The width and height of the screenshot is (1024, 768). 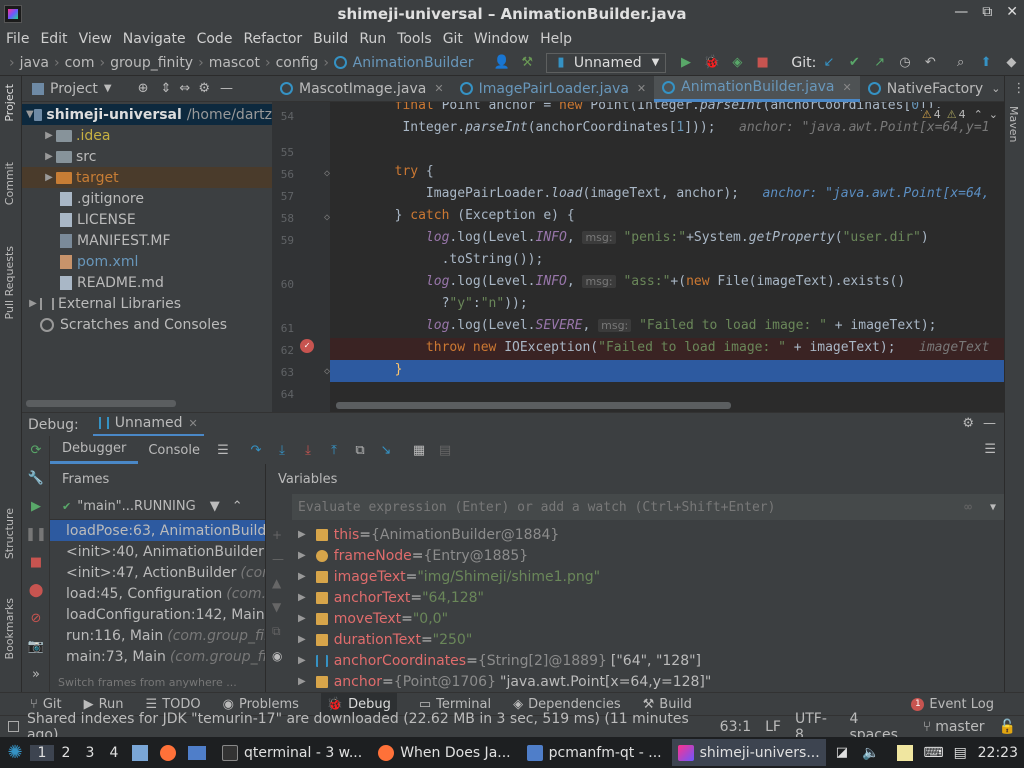 I want to click on remove-watch-icon: —, so click(x=278, y=559).